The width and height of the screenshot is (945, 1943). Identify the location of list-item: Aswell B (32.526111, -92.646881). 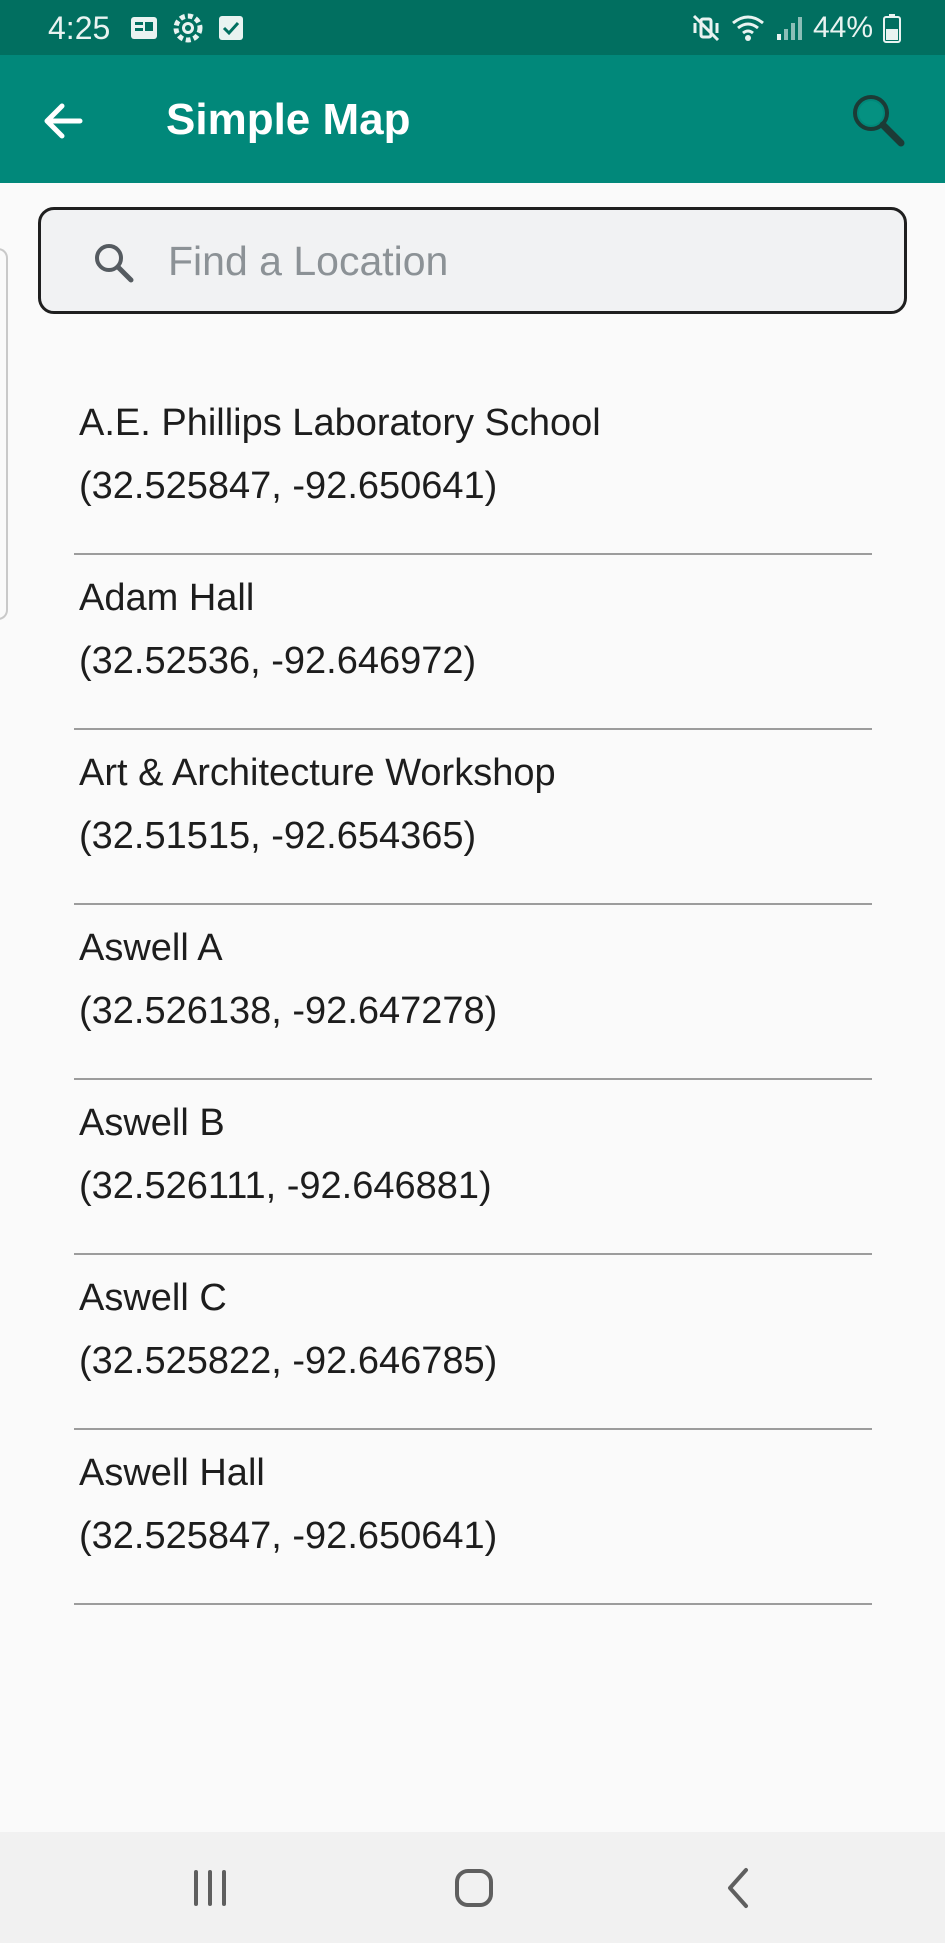
(473, 1167).